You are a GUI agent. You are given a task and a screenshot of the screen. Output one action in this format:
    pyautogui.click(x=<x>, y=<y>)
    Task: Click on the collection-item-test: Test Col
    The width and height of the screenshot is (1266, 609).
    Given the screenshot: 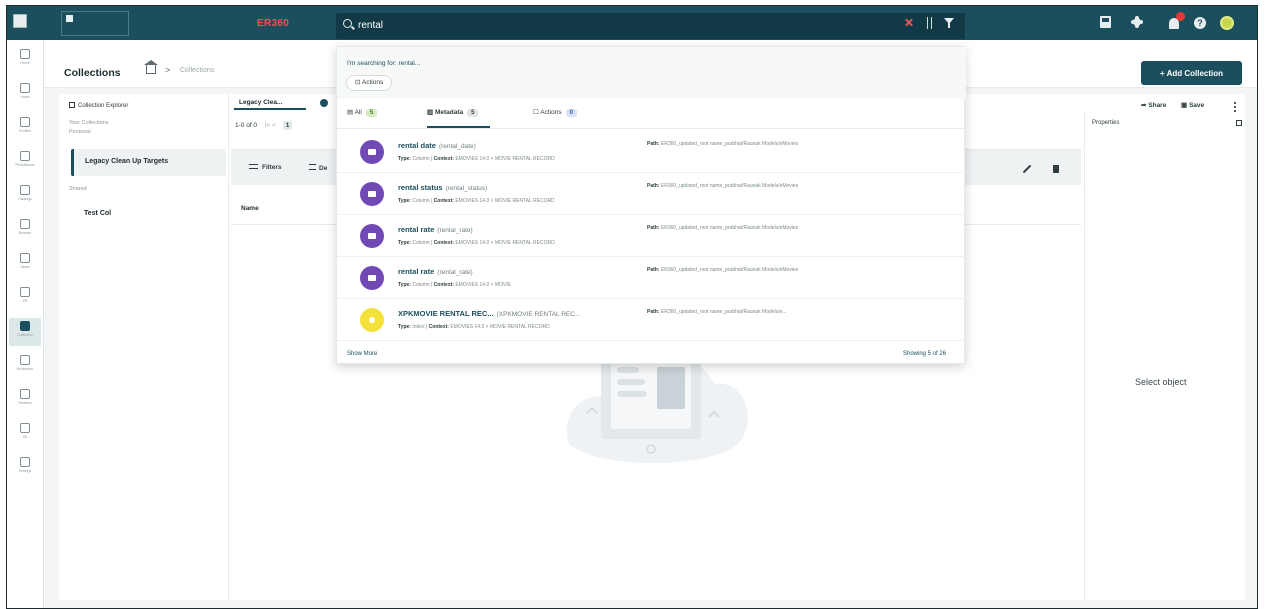 What is the action you would take?
    pyautogui.click(x=97, y=213)
    